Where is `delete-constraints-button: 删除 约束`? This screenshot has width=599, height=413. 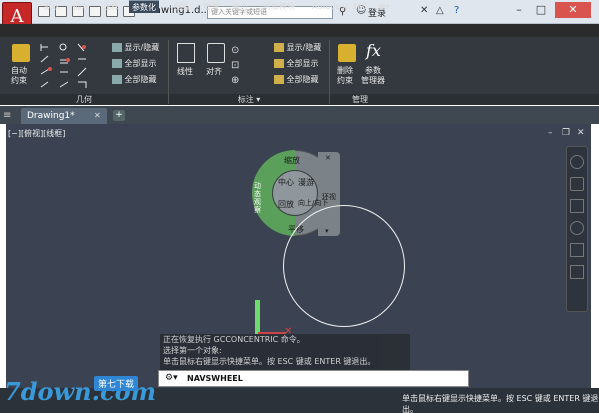
delete-constraints-button: 删除 约束 is located at coordinates (345, 76).